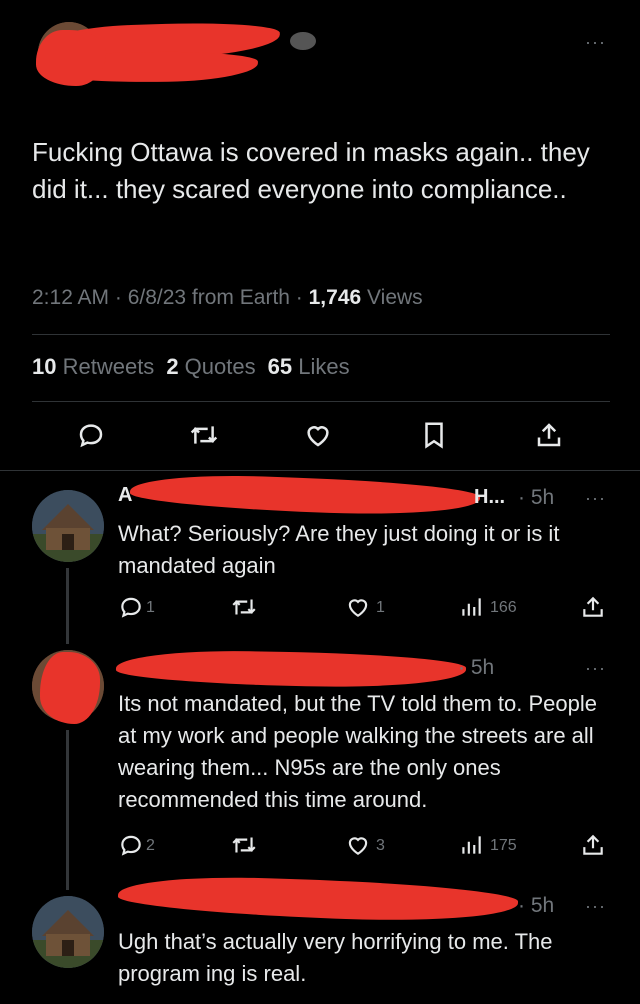 This screenshot has height=1004, width=640. I want to click on quotes-stat: 2 Quotes, so click(210, 366).